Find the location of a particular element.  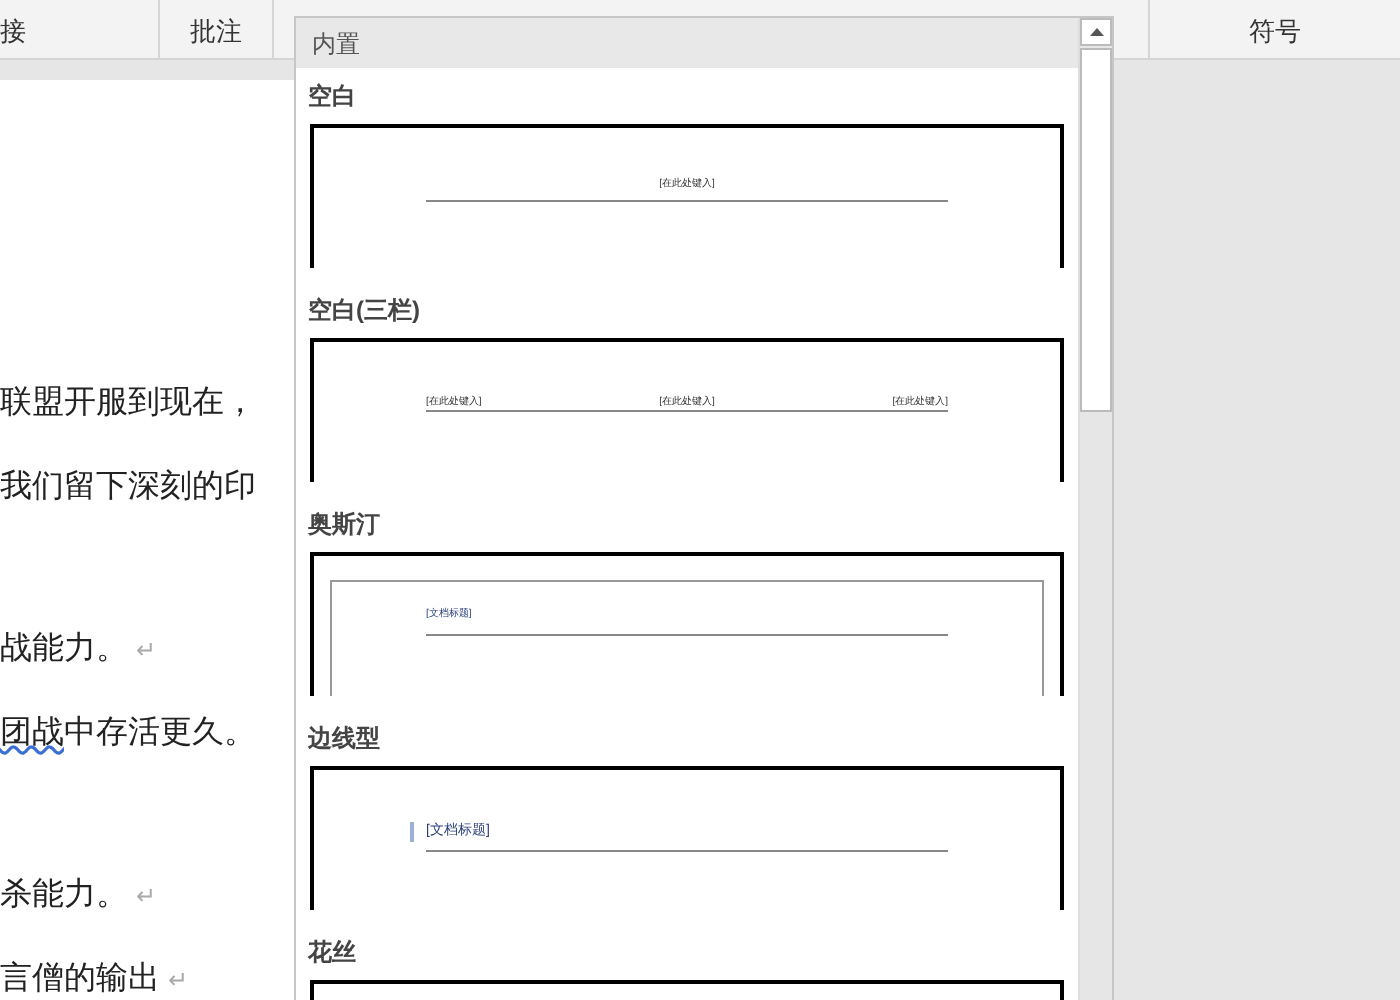

gallery-item-title: 空白(三栏) is located at coordinates (364, 311).